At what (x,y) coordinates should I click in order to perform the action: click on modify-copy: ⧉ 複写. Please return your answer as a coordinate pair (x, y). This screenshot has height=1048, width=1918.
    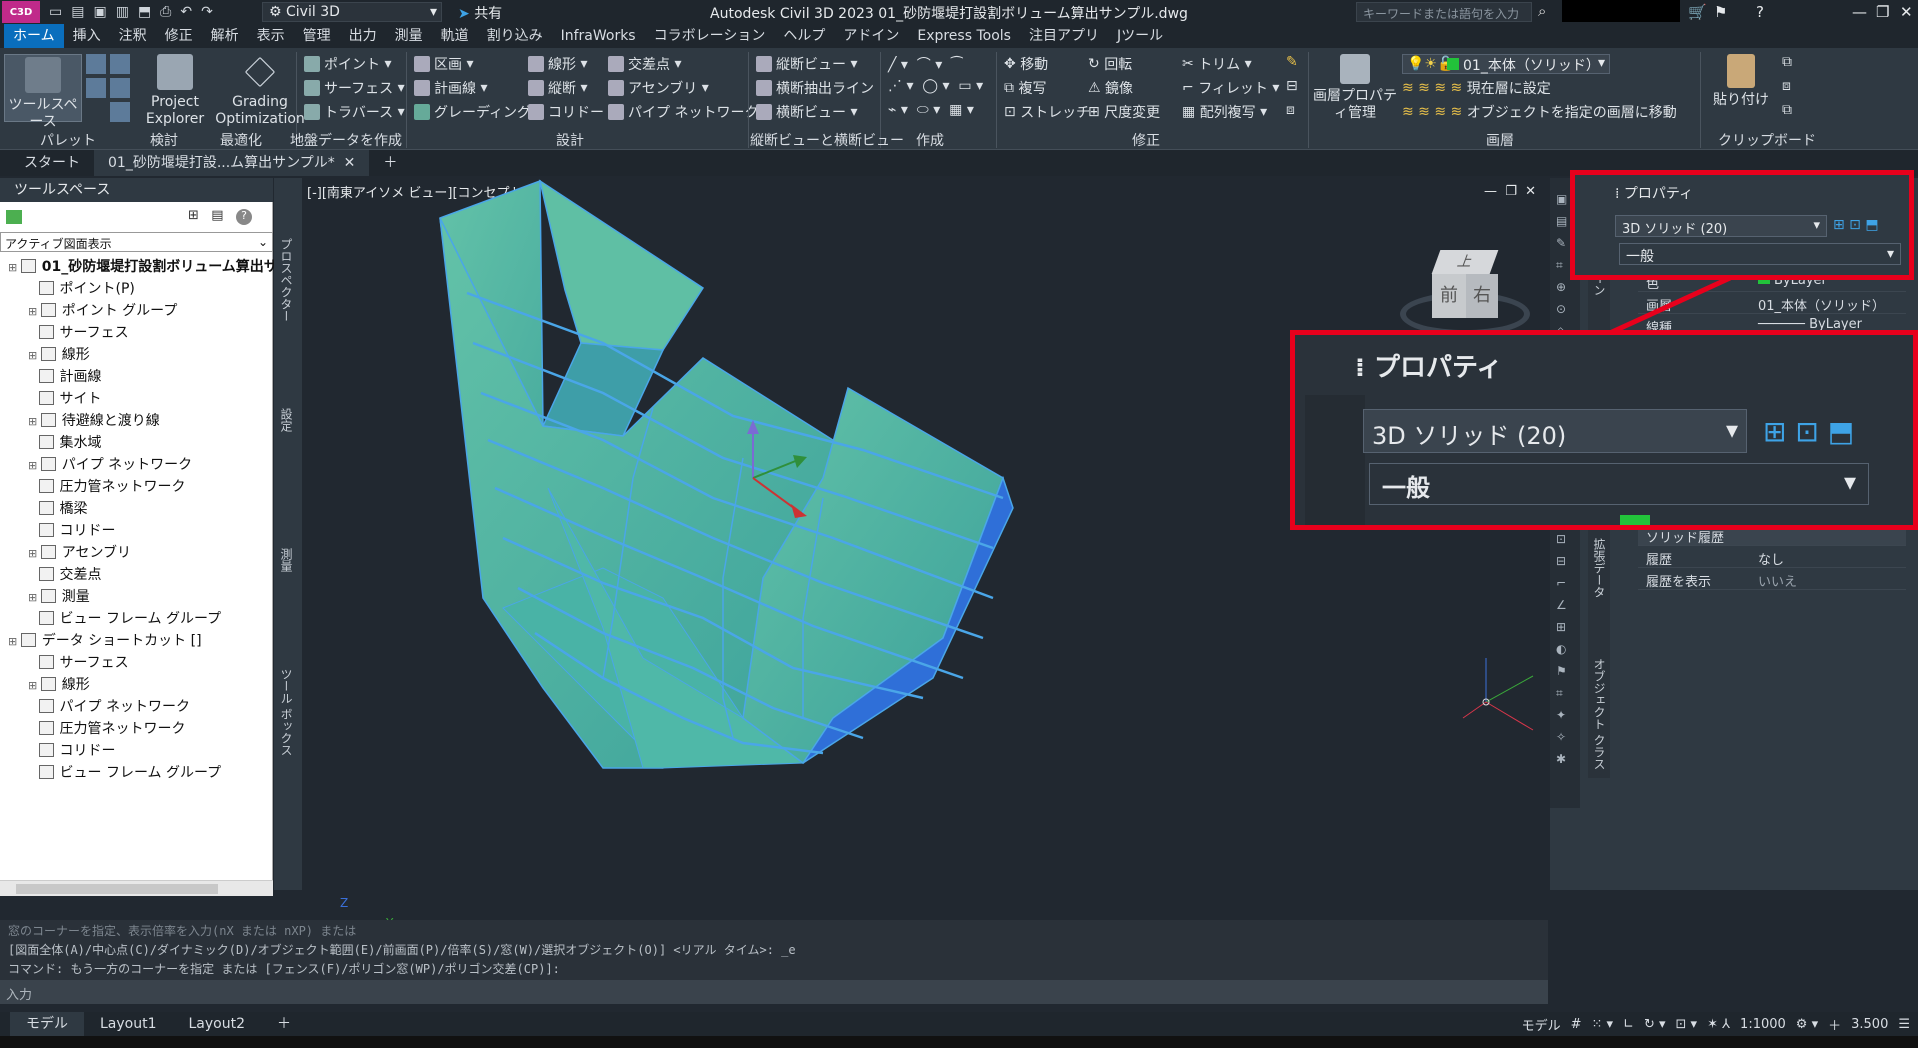
    Looking at the image, I should click on (1025, 88).